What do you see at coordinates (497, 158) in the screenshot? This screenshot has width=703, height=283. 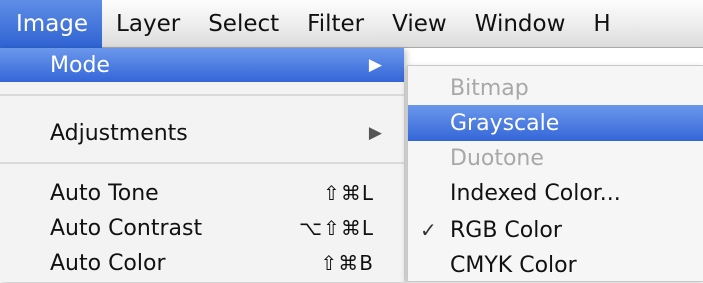 I see `submenu-item-duotone-label: Duotone` at bounding box center [497, 158].